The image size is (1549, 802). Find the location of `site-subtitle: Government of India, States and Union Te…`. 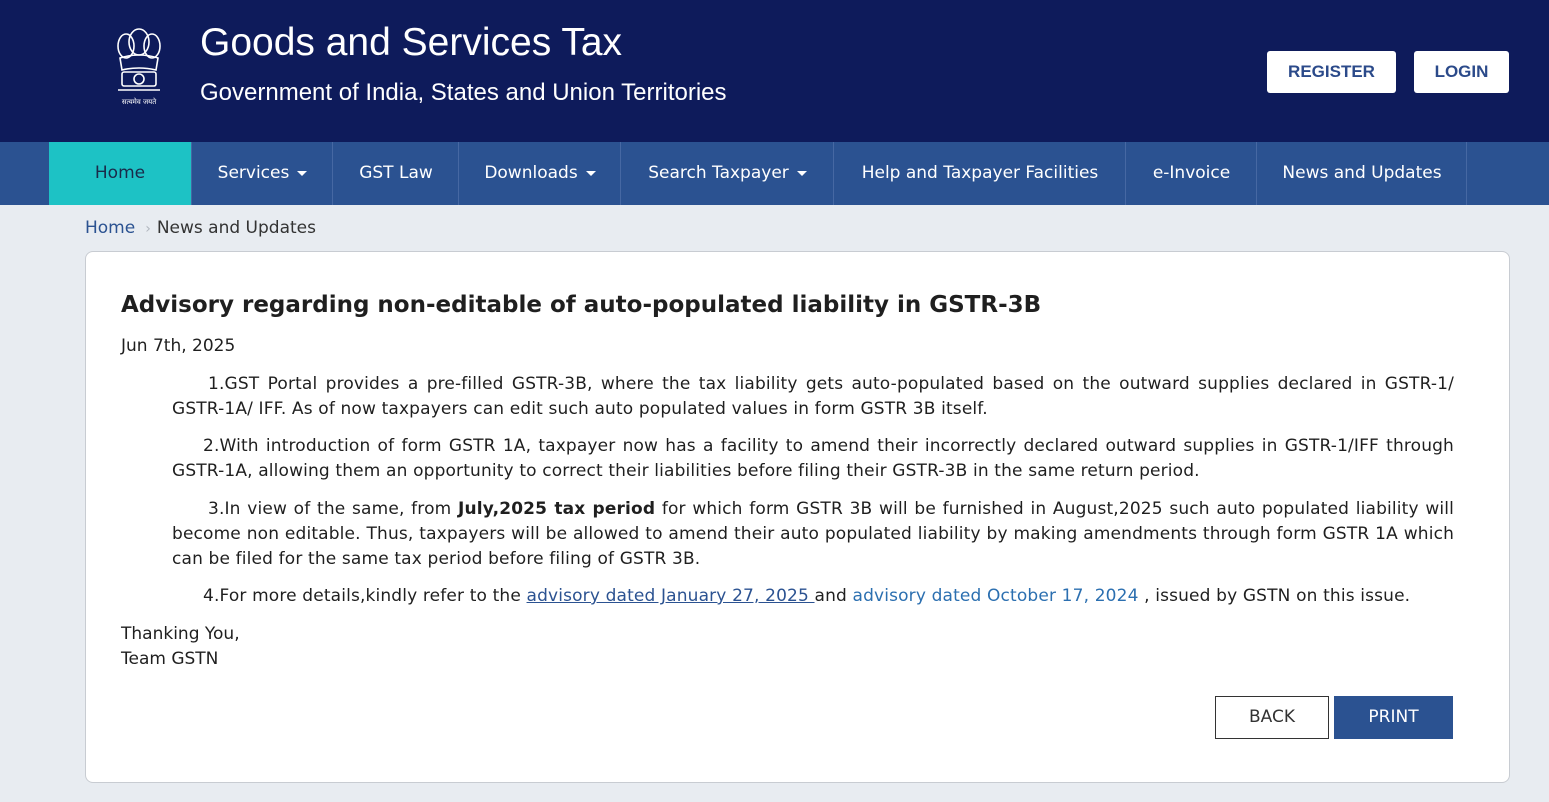

site-subtitle: Government of India, States and Union Te… is located at coordinates (463, 92).